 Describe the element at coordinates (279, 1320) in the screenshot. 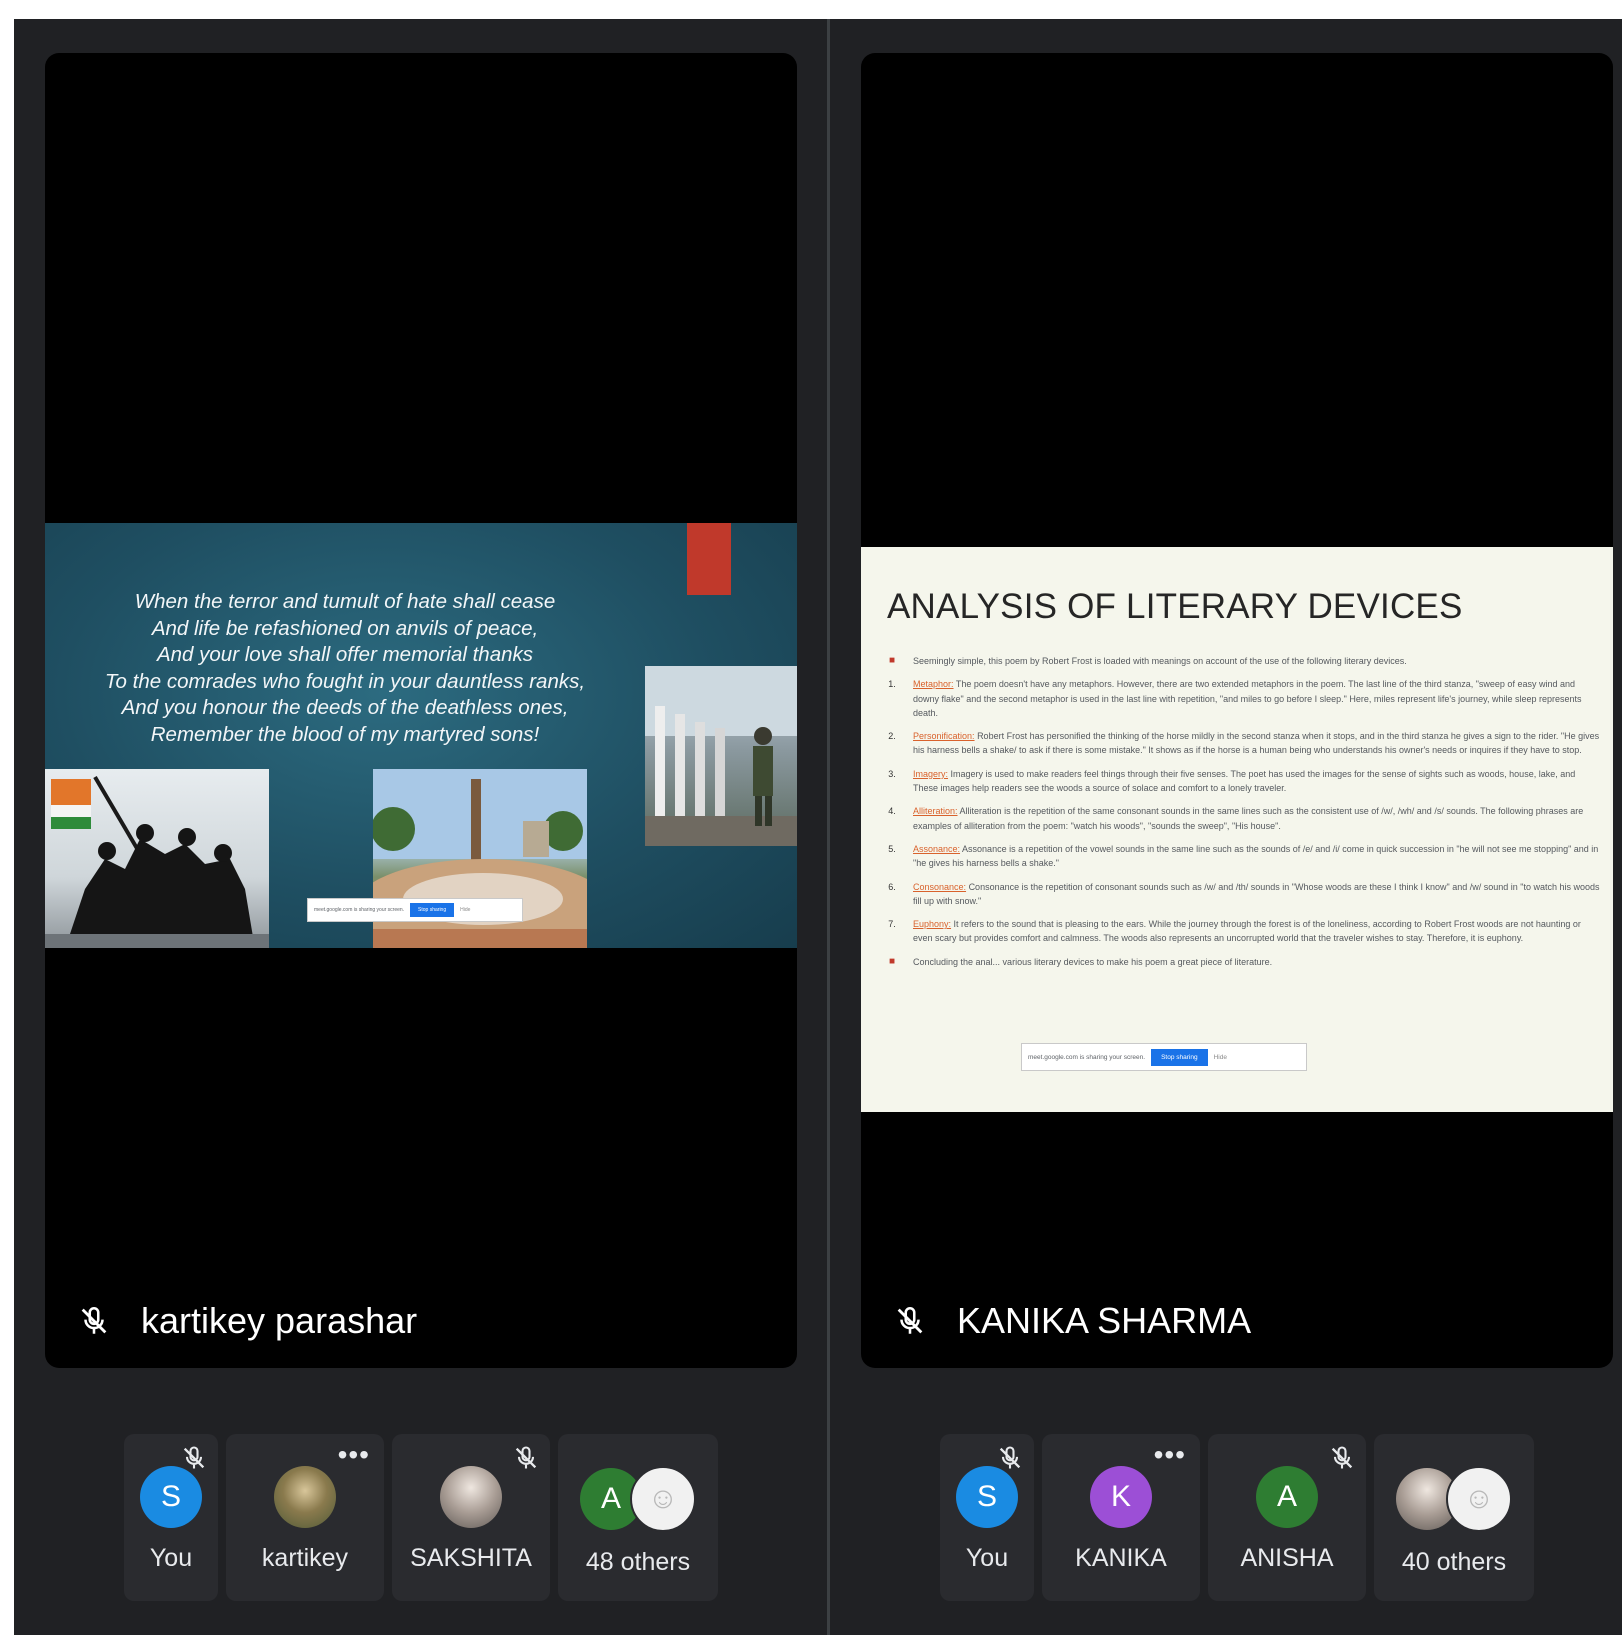

I see `presenter-name: kartikey parashar` at that location.